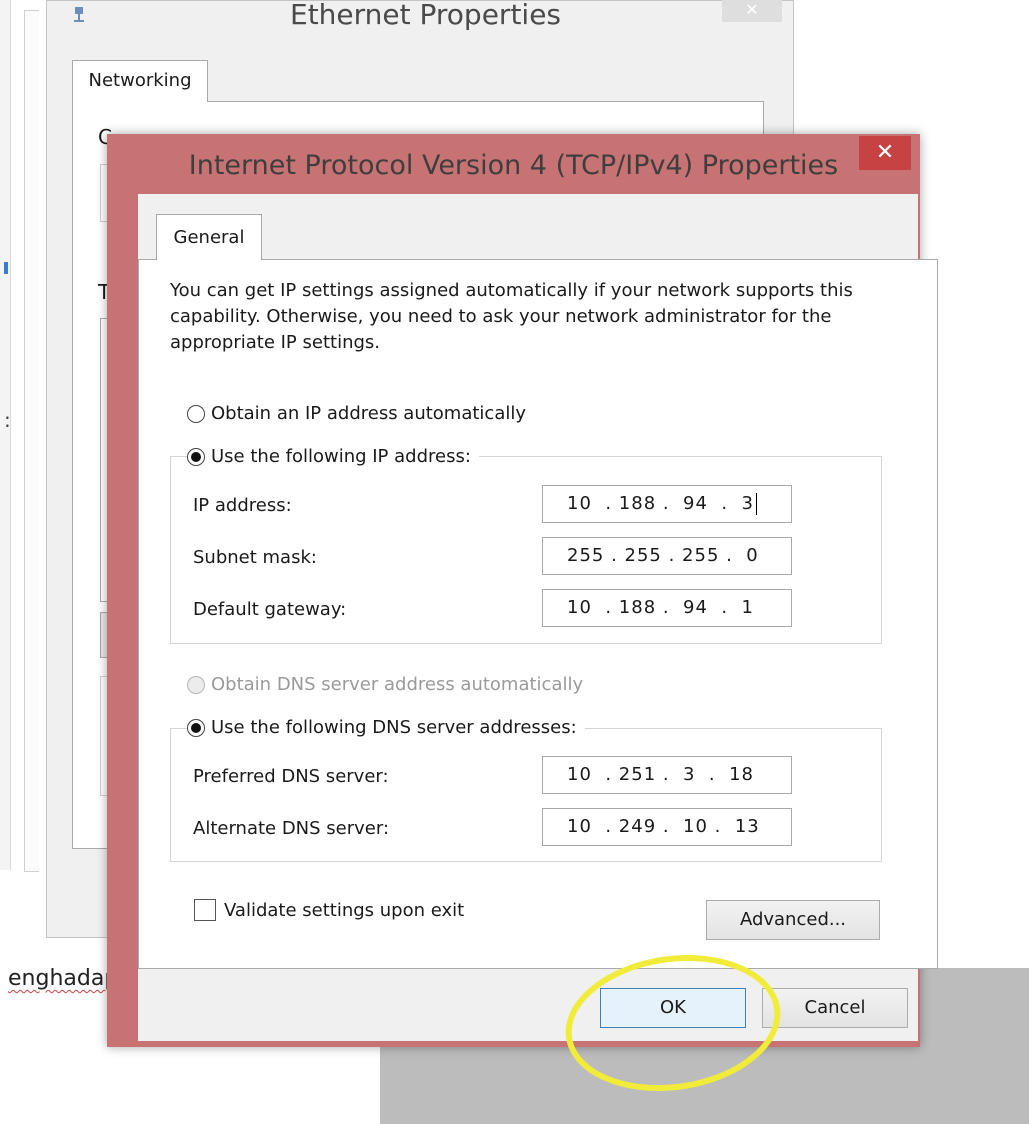 This screenshot has width=1029, height=1124. I want to click on tab-general: General, so click(209, 237).